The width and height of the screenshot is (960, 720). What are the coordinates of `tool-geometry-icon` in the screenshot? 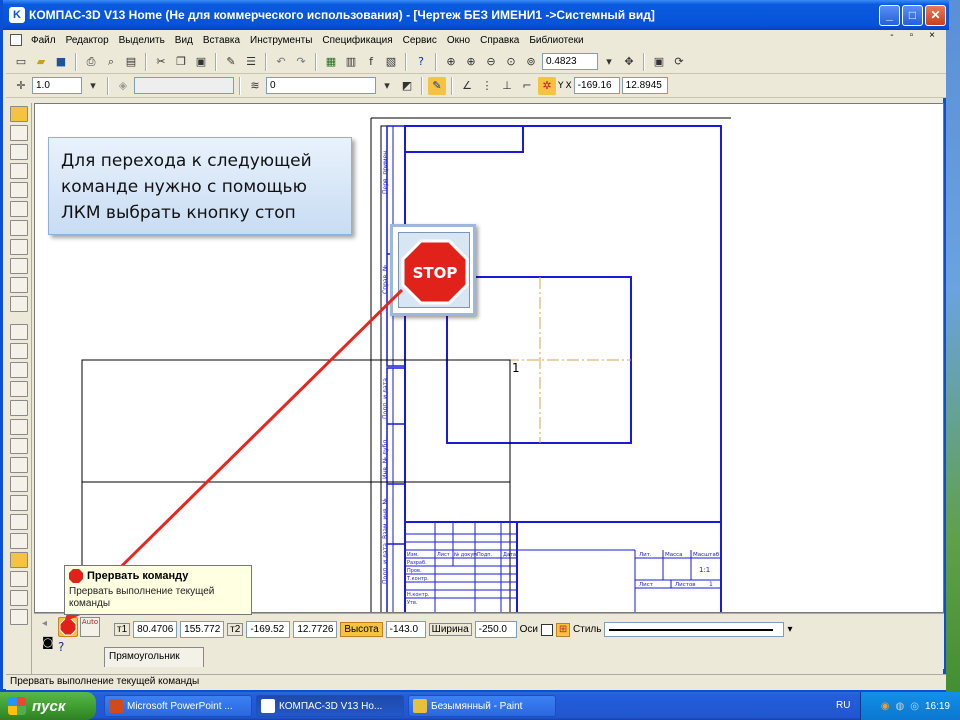 It's located at (19, 114).